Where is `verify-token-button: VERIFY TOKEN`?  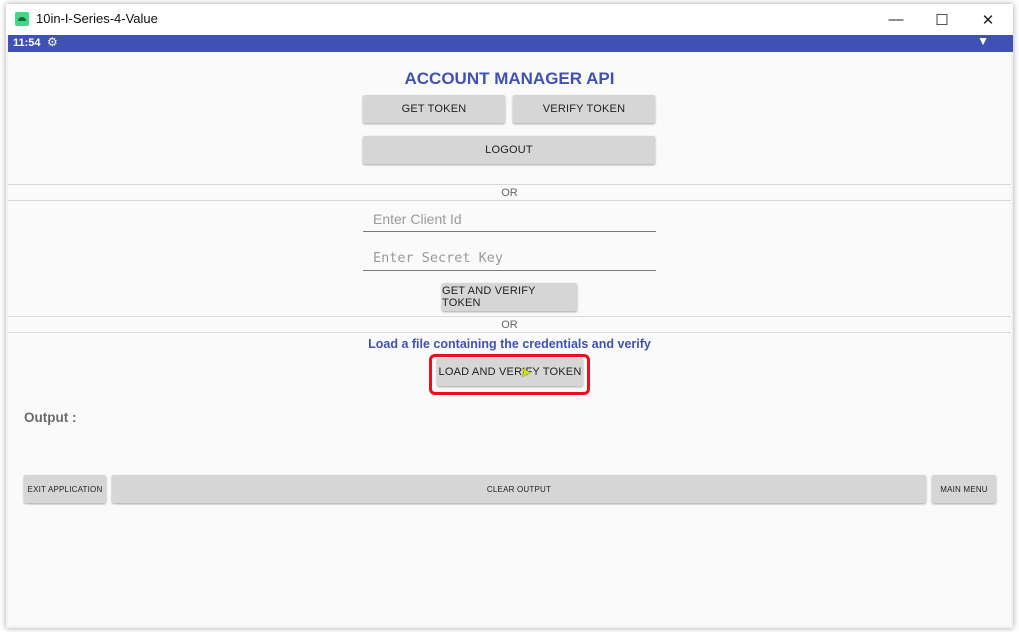 verify-token-button: VERIFY TOKEN is located at coordinates (584, 109).